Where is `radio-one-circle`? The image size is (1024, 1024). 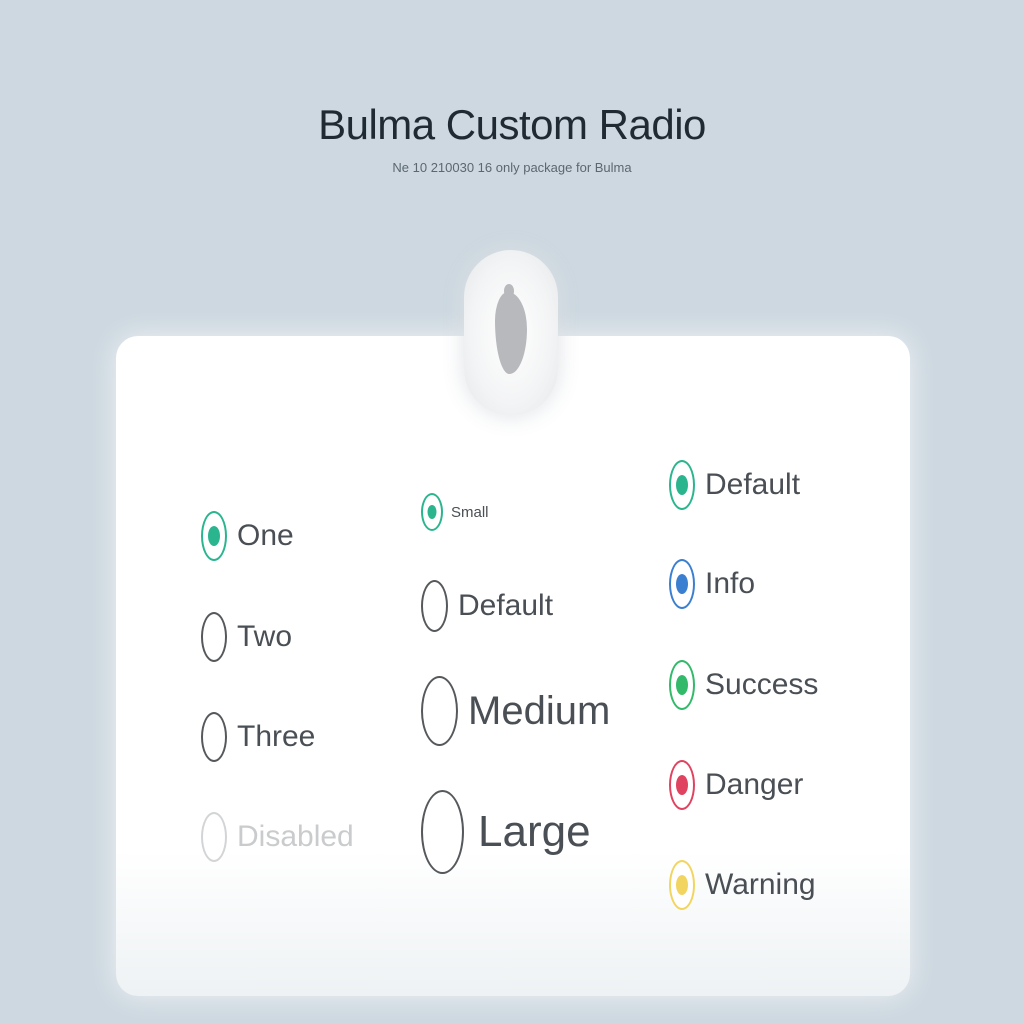
radio-one-circle is located at coordinates (214, 536).